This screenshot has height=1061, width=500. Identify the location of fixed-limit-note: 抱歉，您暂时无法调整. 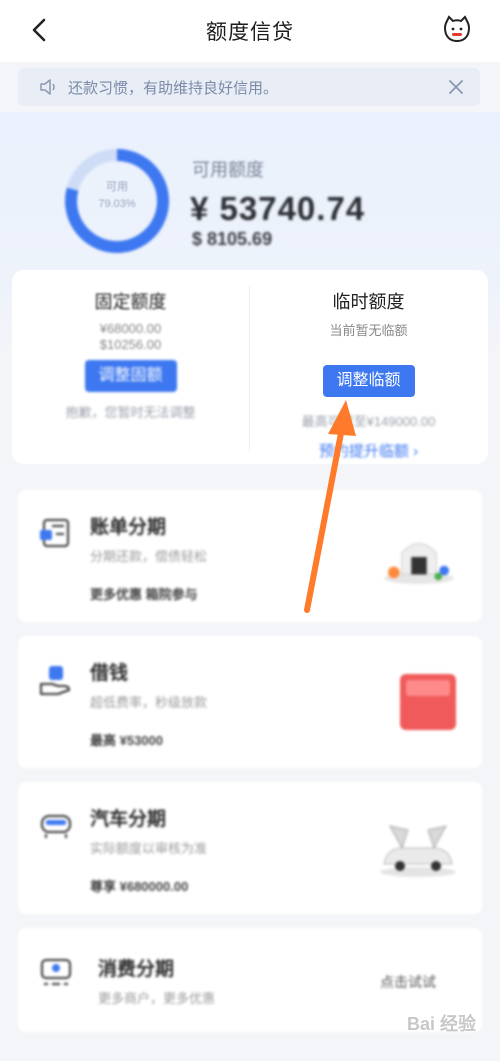
(130, 412).